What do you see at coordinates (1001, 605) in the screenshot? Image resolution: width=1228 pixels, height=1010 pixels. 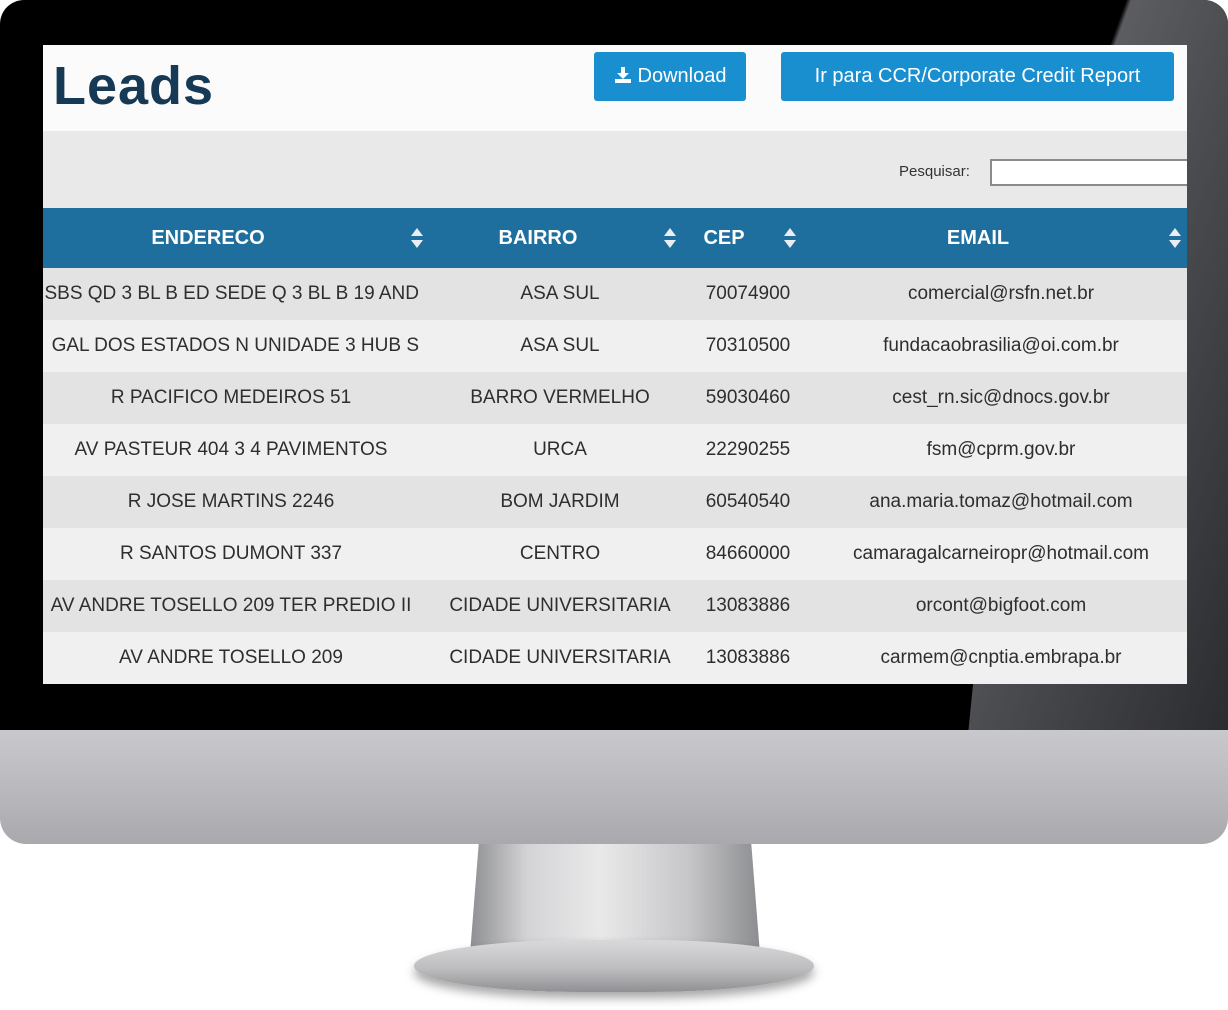 I see `cell-email: orcont@bigfoot.com` at bounding box center [1001, 605].